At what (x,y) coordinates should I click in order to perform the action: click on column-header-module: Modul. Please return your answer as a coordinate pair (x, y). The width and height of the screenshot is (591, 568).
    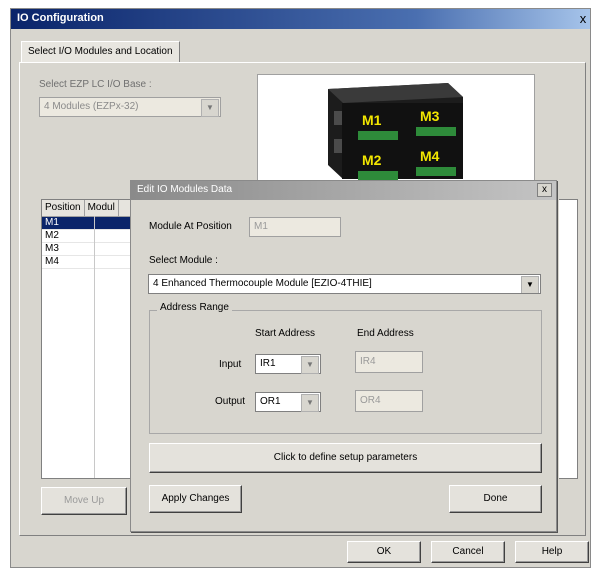
    Looking at the image, I should click on (102, 208).